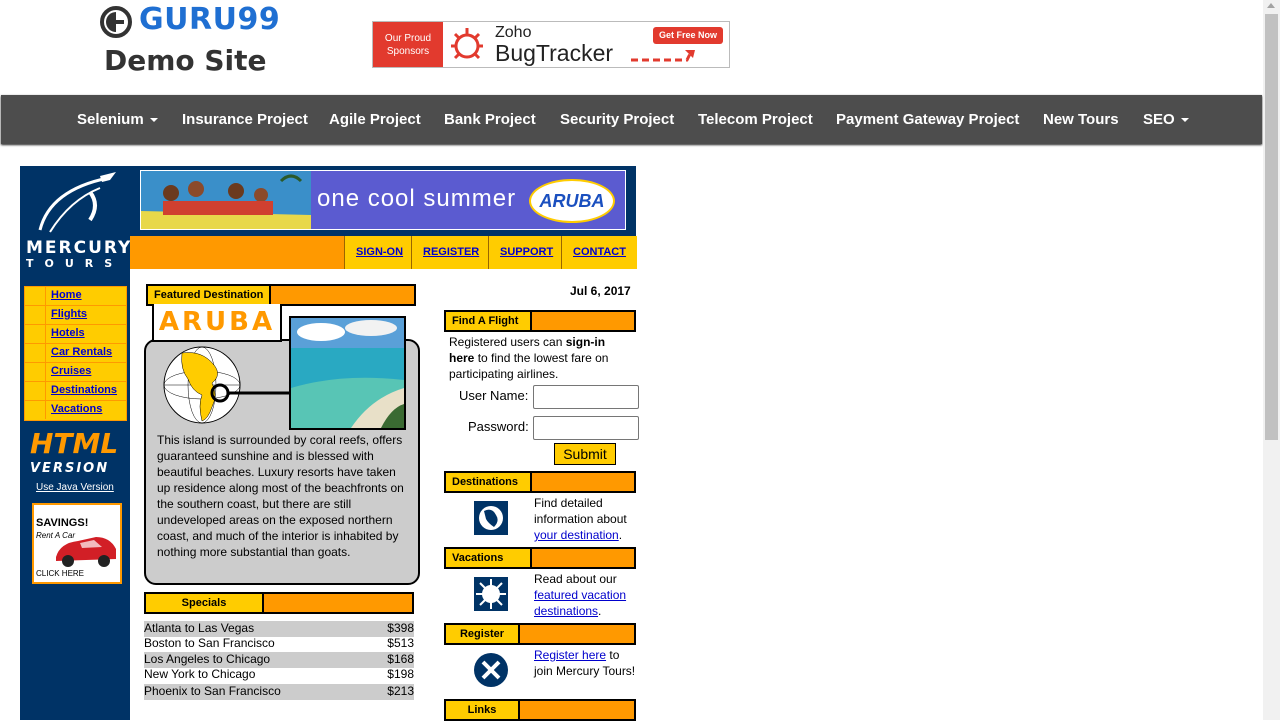 The height and width of the screenshot is (721, 1280). What do you see at coordinates (228, 385) in the screenshot?
I see `globe-icon` at bounding box center [228, 385].